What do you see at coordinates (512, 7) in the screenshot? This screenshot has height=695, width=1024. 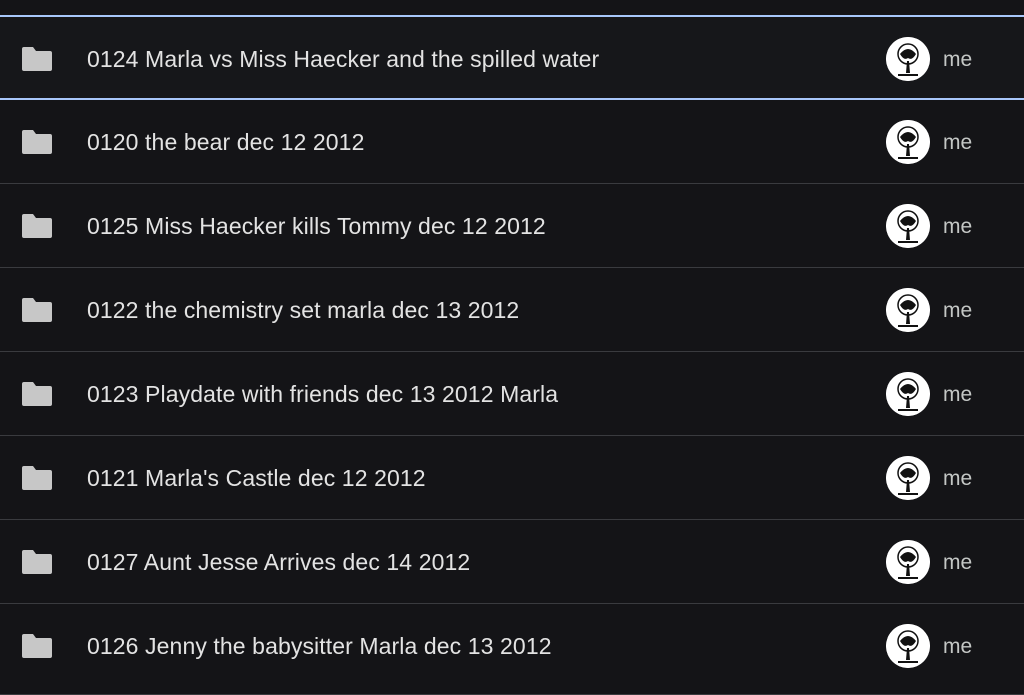 I see `list-top-strip` at bounding box center [512, 7].